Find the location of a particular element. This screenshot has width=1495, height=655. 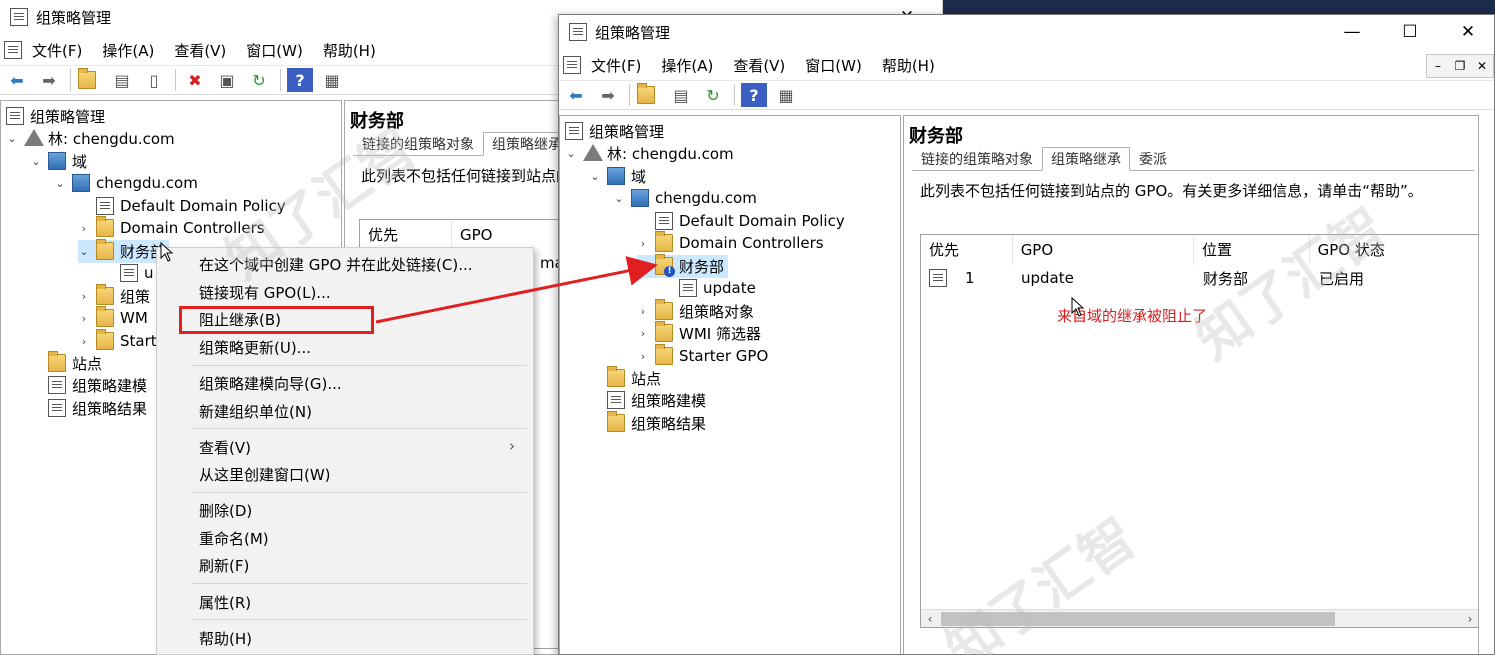

mdi-close-button: ✕ is located at coordinates (1482, 66).